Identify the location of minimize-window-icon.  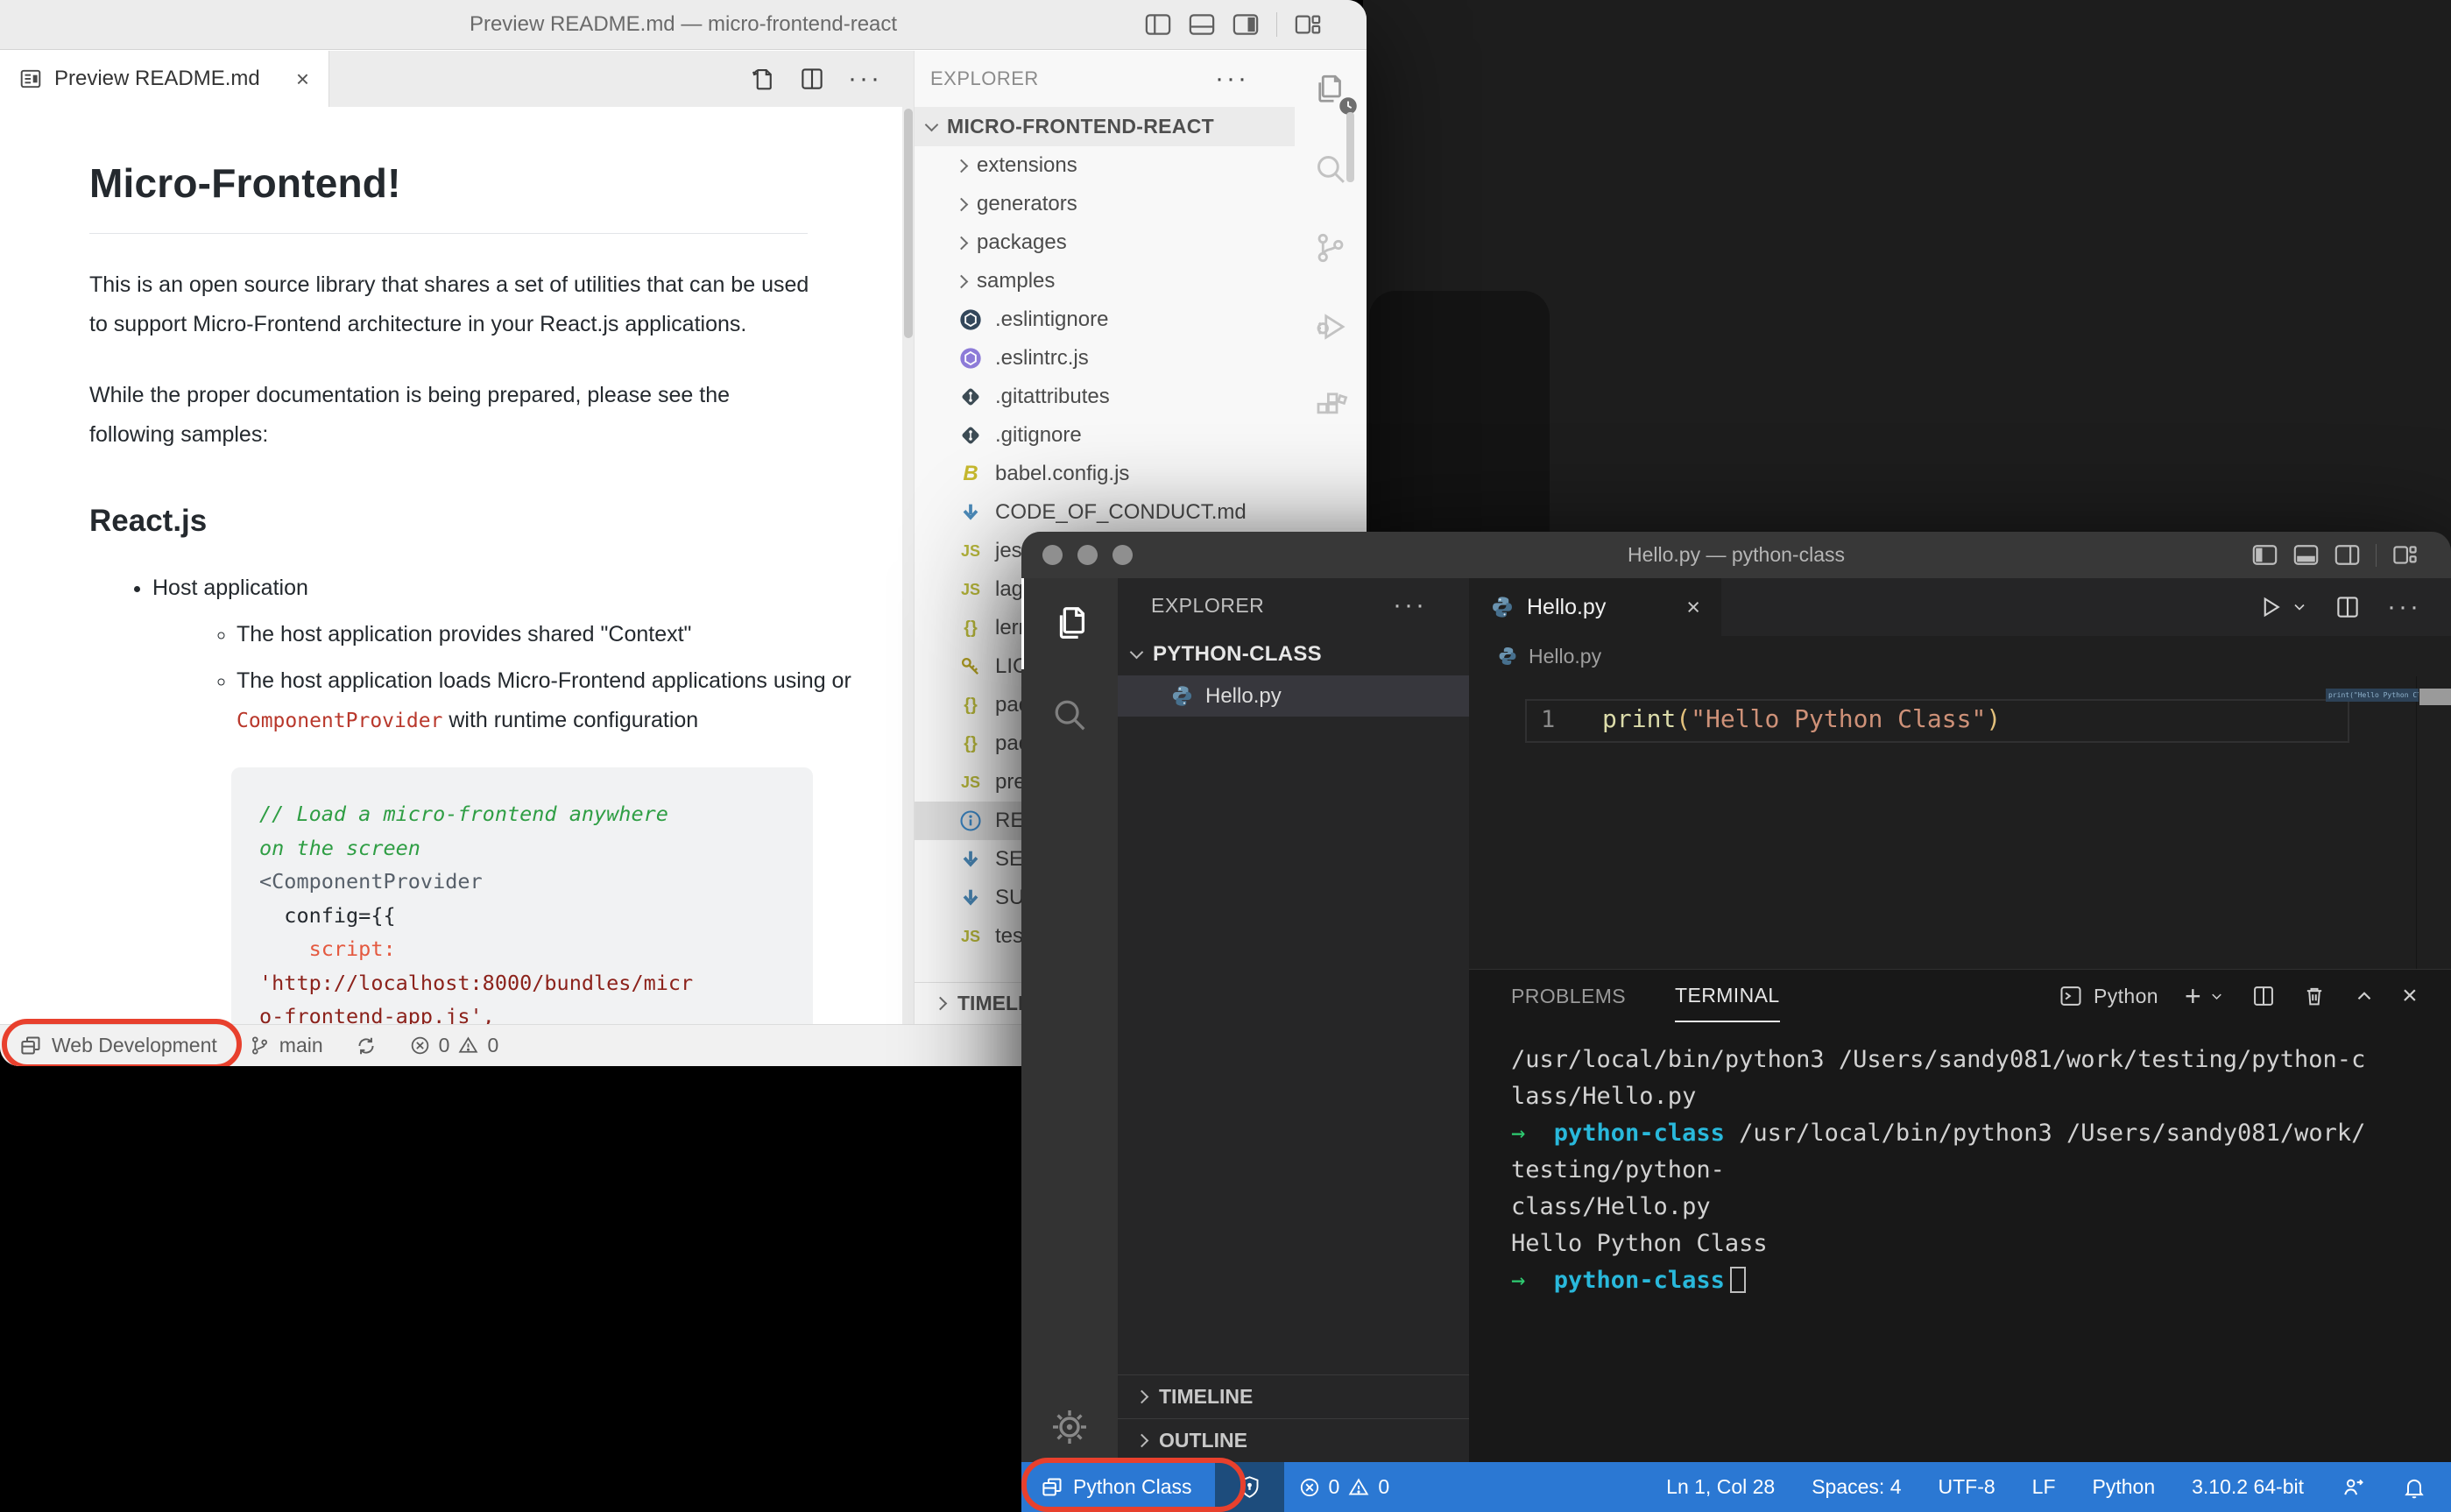
(1087, 555).